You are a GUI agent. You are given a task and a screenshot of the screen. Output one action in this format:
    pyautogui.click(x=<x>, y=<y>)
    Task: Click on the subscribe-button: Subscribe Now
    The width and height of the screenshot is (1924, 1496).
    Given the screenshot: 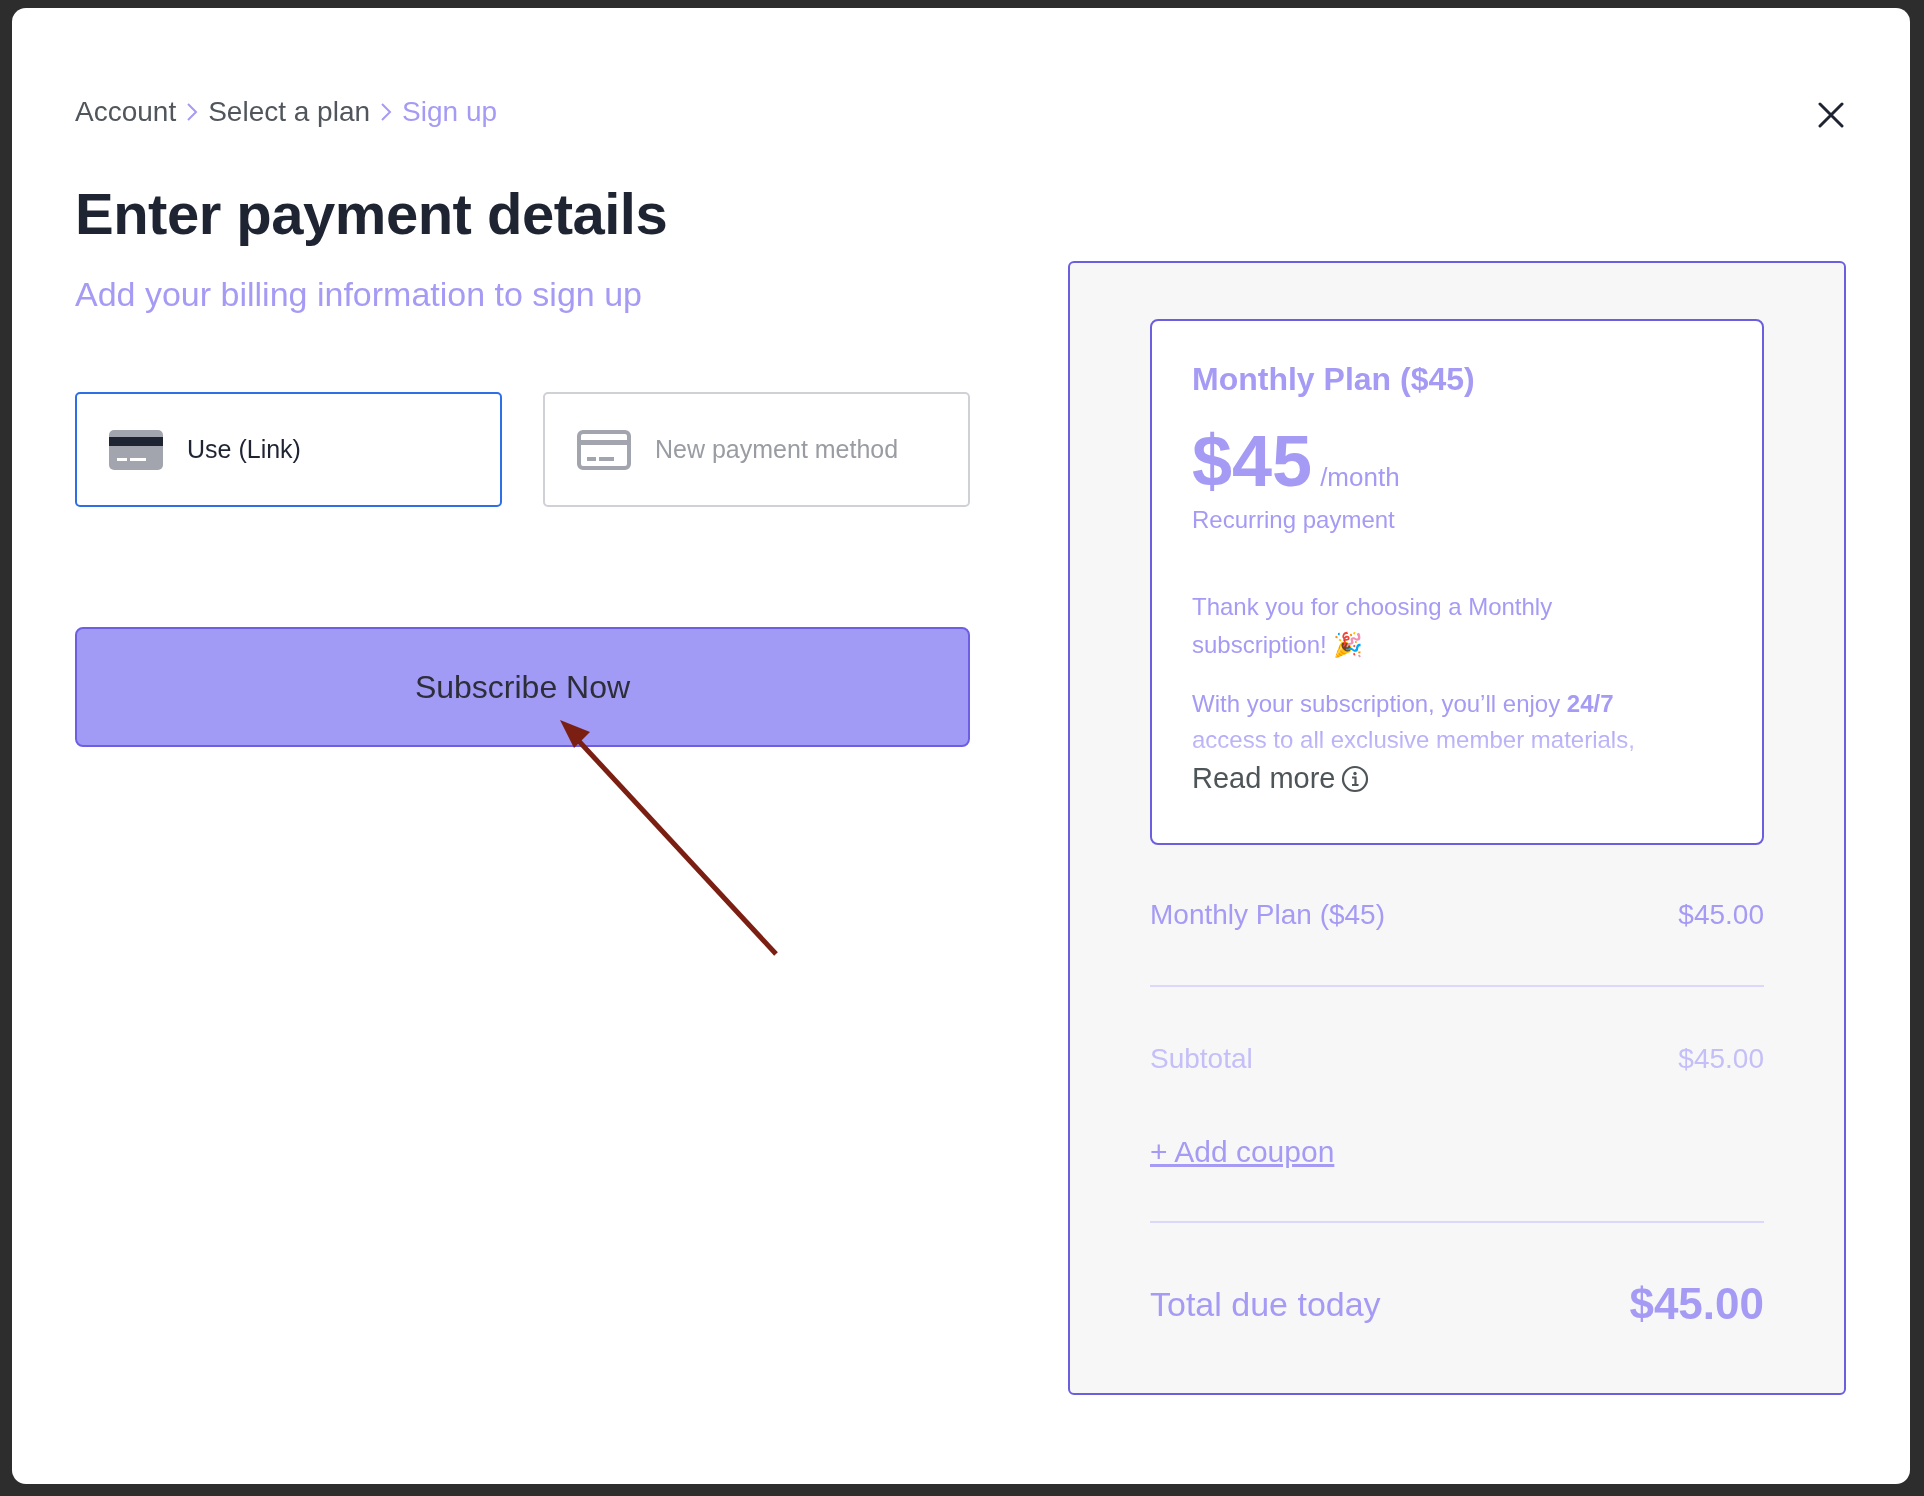 What is the action you would take?
    pyautogui.click(x=522, y=687)
    